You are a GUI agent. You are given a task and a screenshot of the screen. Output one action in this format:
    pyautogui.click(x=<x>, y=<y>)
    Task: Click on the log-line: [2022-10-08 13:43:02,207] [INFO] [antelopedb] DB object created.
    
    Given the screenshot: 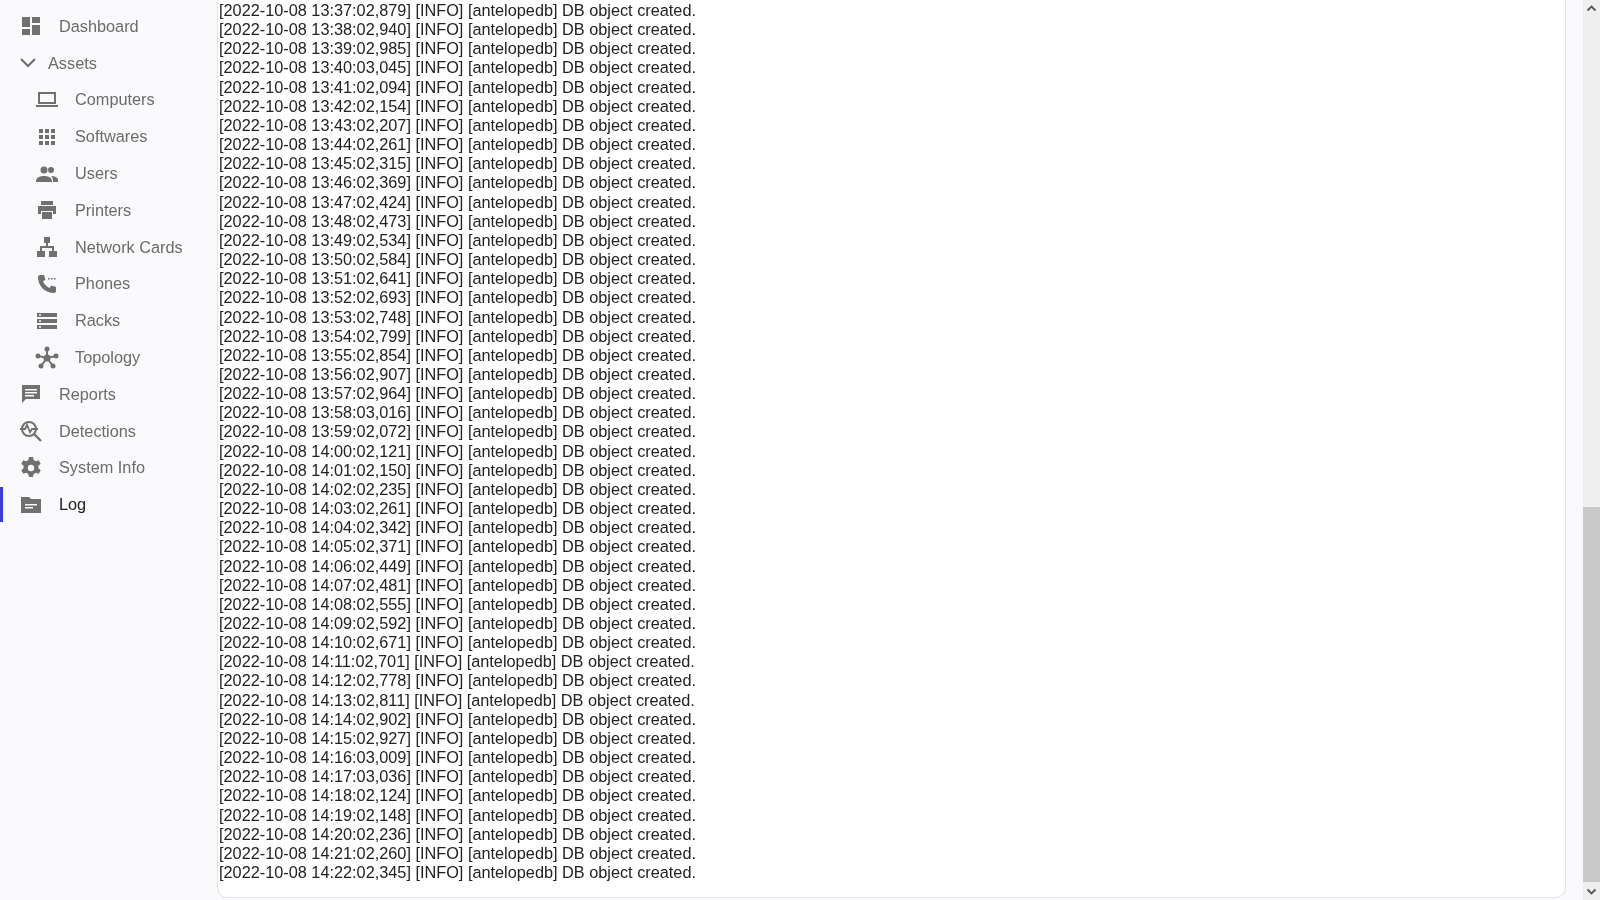 What is the action you would take?
    pyautogui.click(x=457, y=125)
    